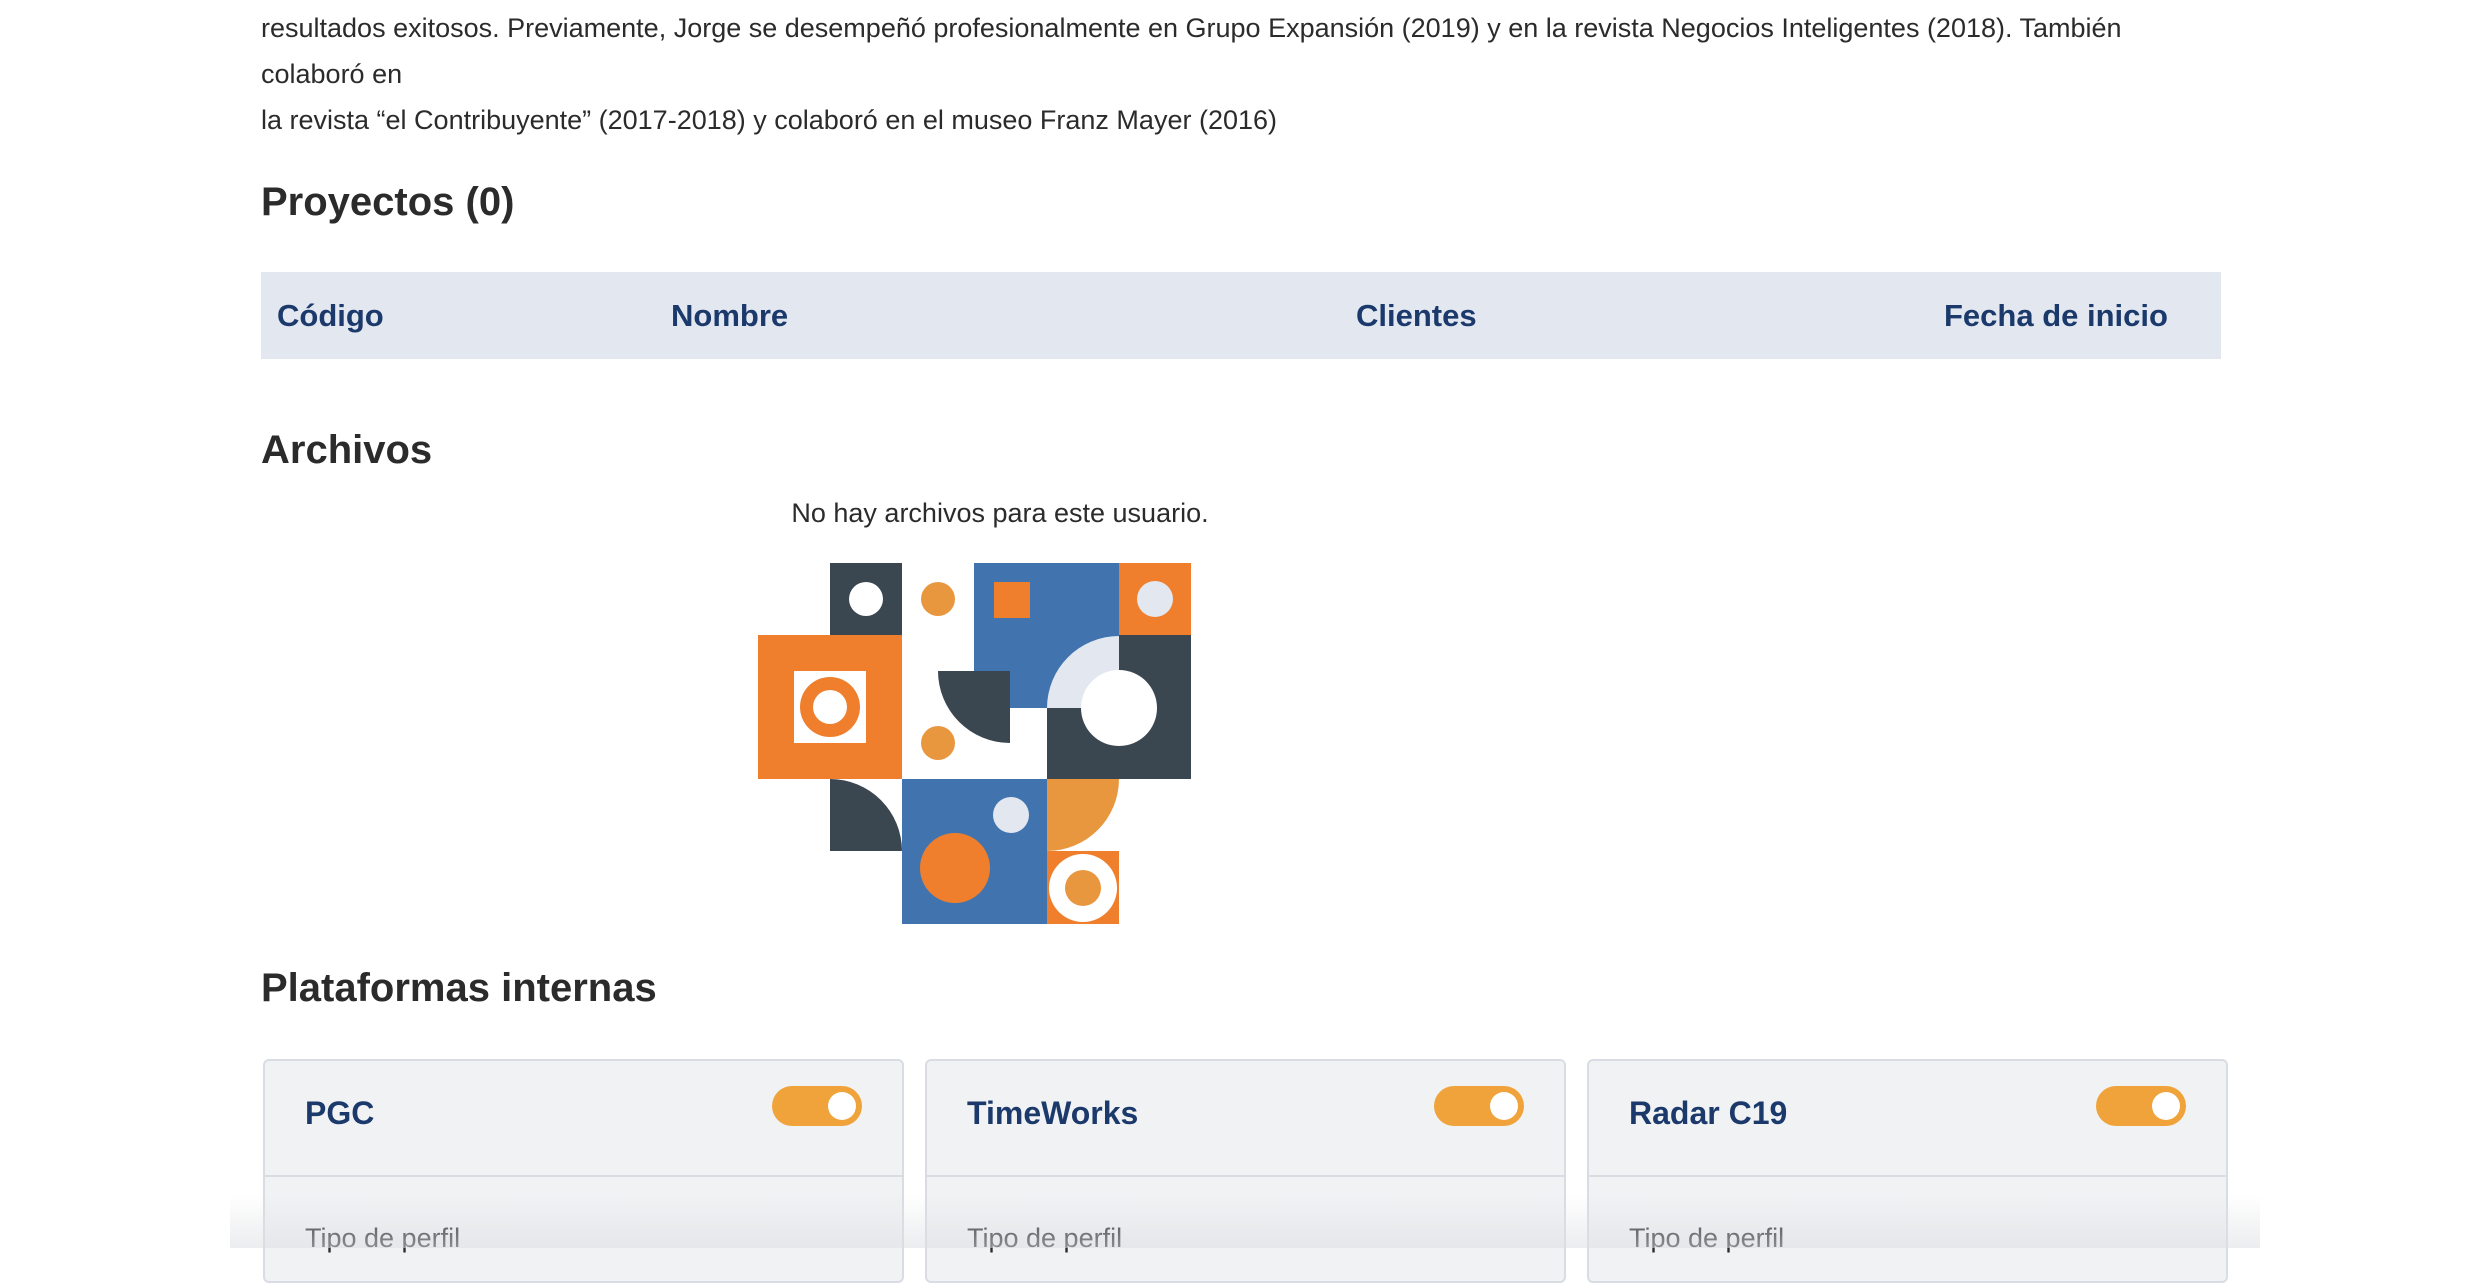 The width and height of the screenshot is (2472, 1283). Describe the element at coordinates (1245, 1119) in the screenshot. I see `platform-card-header: TimeWorks` at that location.